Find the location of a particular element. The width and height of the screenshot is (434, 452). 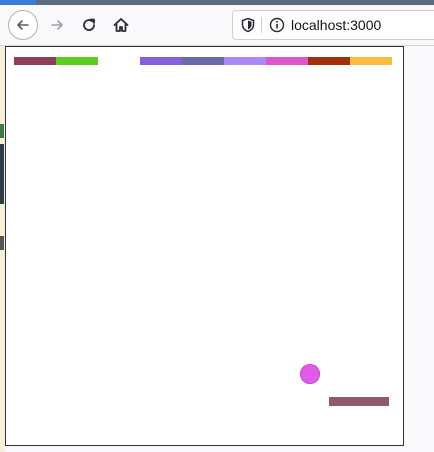

arrow-right-icon is located at coordinates (57, 25).